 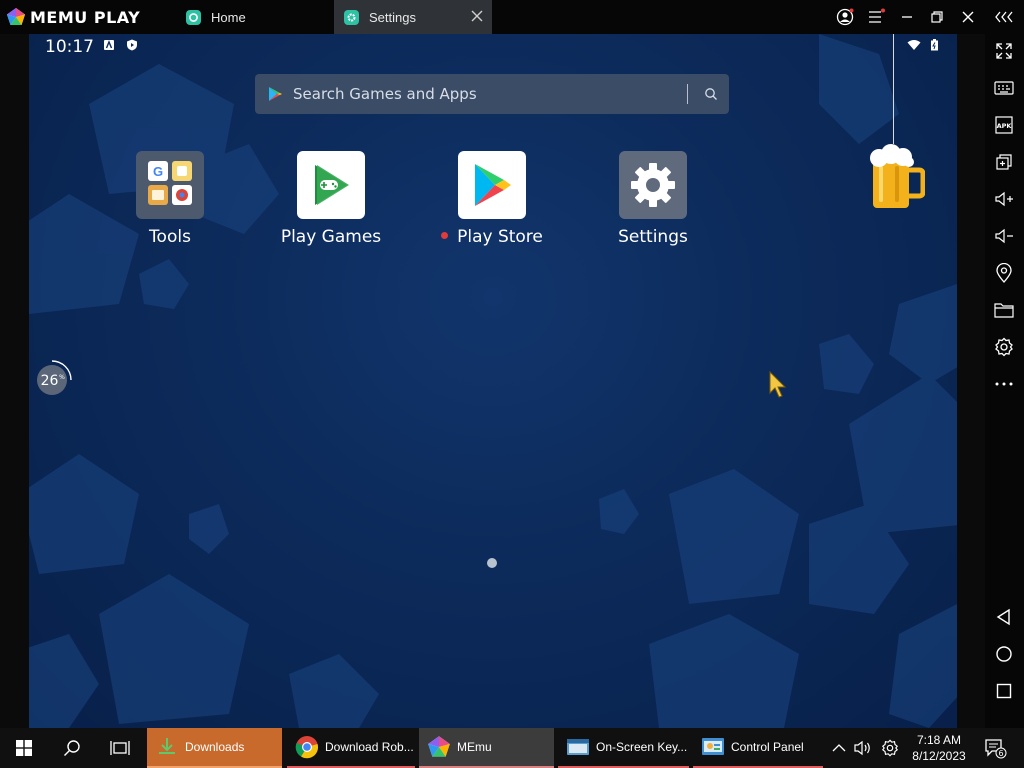 What do you see at coordinates (445, 235) in the screenshot?
I see `new-badge` at bounding box center [445, 235].